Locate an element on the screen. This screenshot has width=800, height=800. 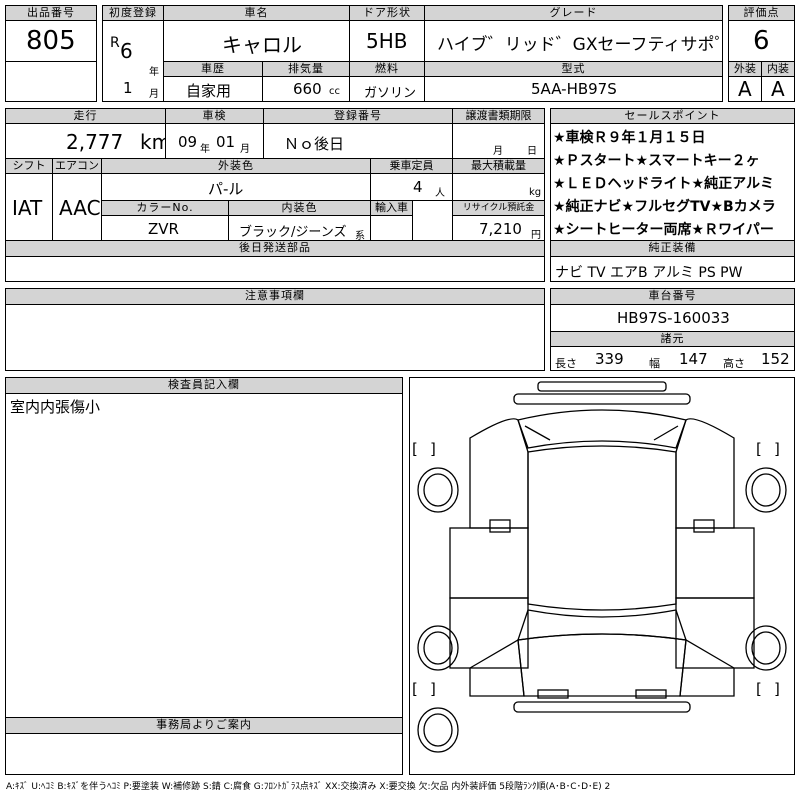
shift-value: IAT is located at coordinates (27, 208).